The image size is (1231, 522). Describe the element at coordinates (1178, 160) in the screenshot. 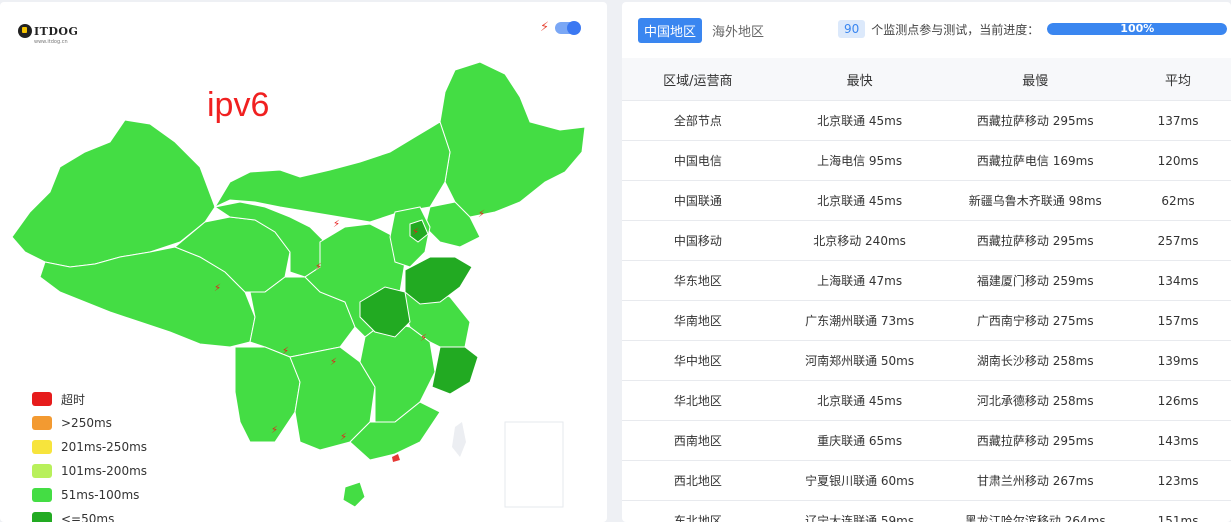

I see `cell-average: 120ms` at that location.